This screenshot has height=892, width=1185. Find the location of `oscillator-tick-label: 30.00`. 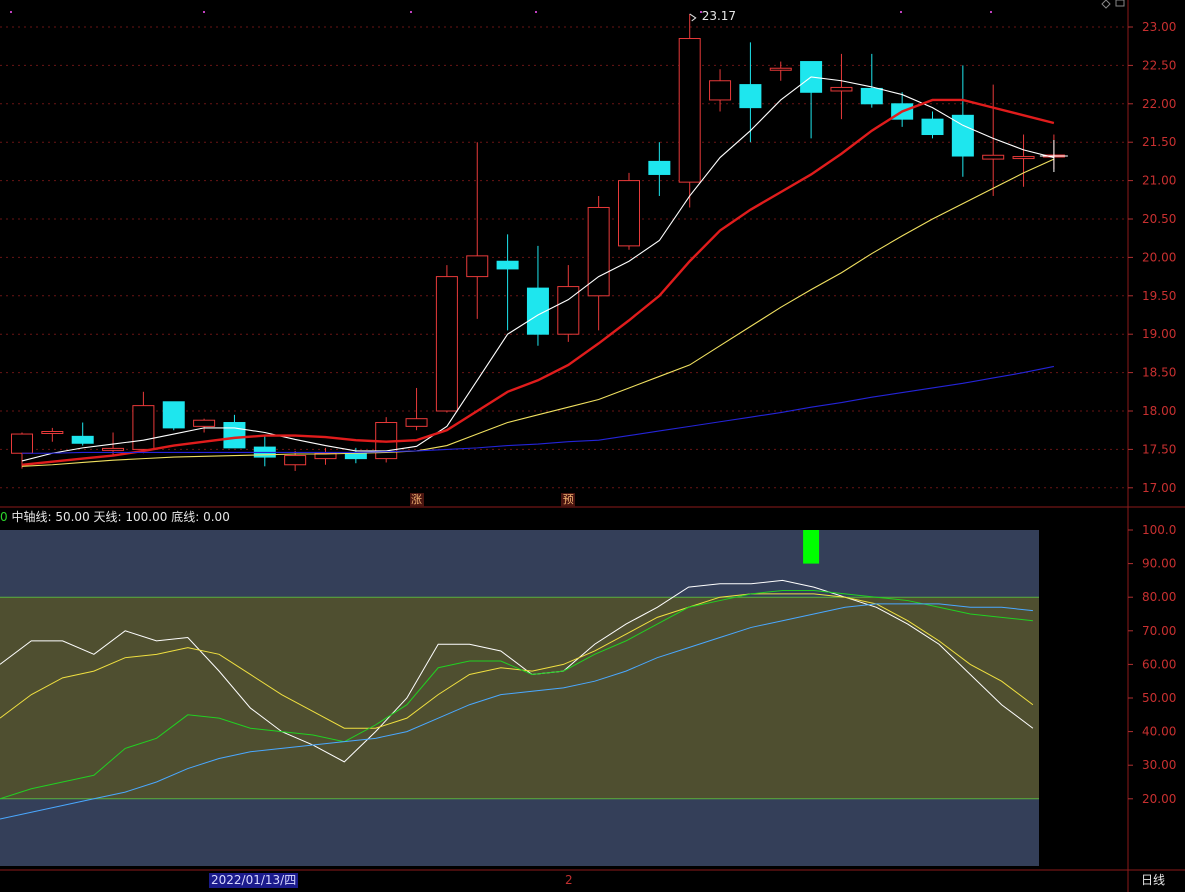

oscillator-tick-label: 30.00 is located at coordinates (1159, 765).